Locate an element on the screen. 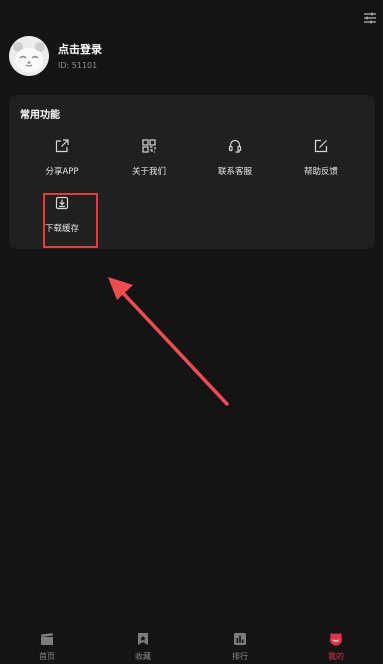  tab-favorites-label: 收藏 is located at coordinates (143, 656).